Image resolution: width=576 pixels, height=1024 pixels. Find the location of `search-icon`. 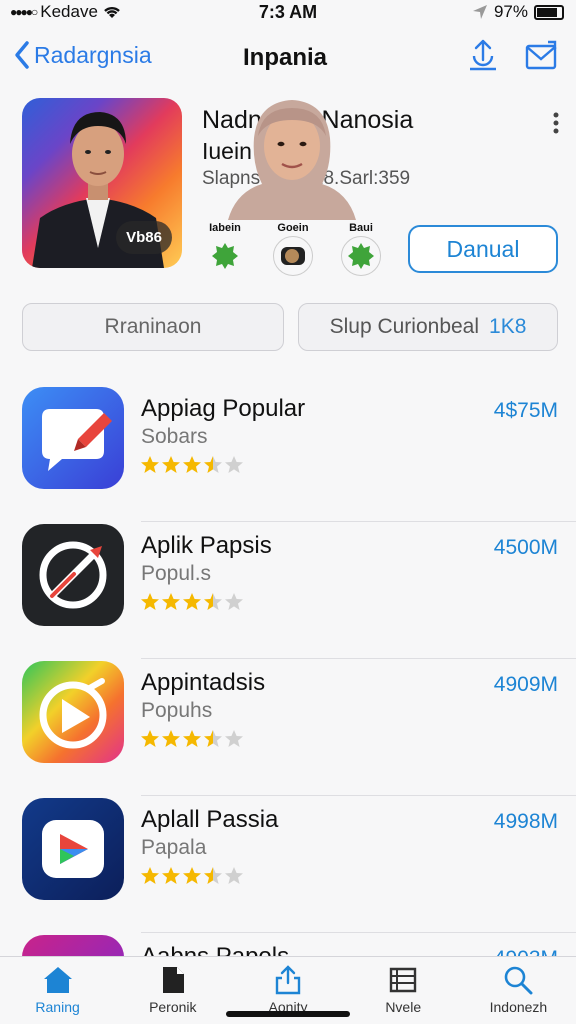

search-icon is located at coordinates (519, 980).